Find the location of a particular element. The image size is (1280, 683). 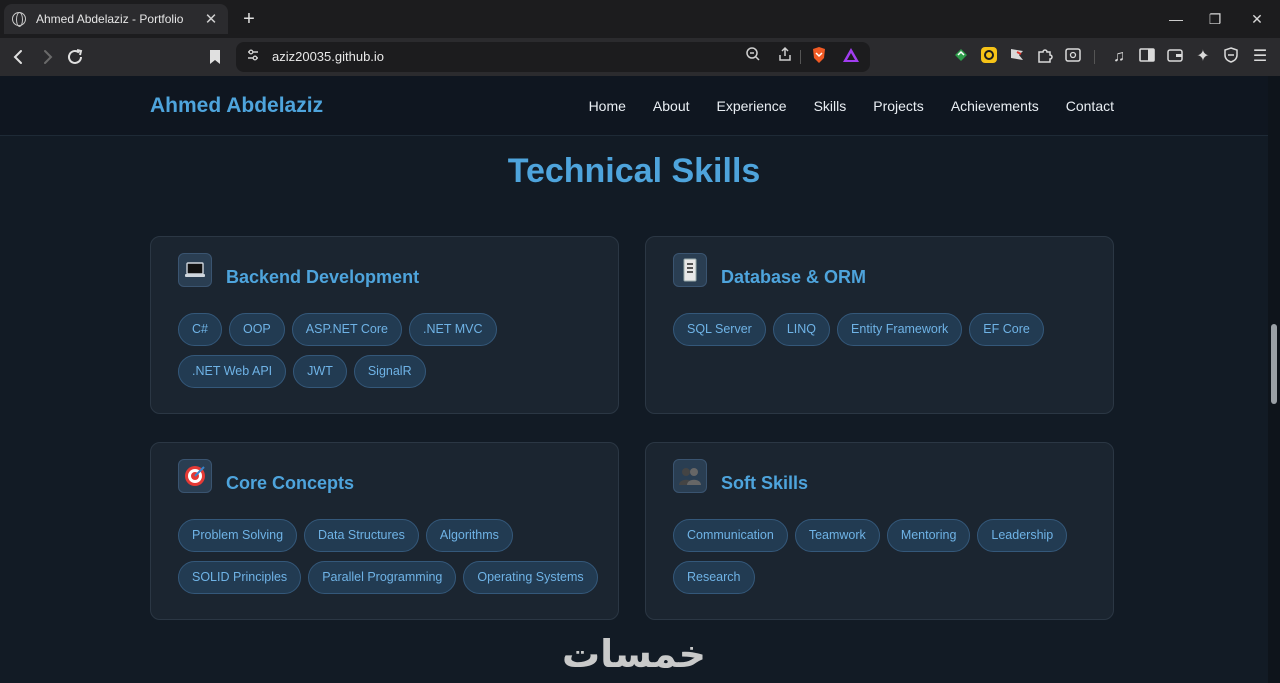

skill-tag: Problem Solving is located at coordinates (238, 535).